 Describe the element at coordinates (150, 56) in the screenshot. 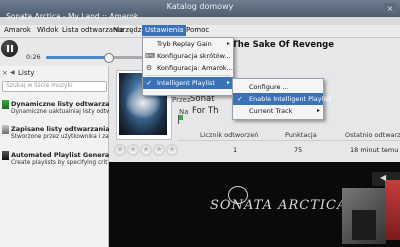

I see `keyboard-icon: ⌨` at that location.